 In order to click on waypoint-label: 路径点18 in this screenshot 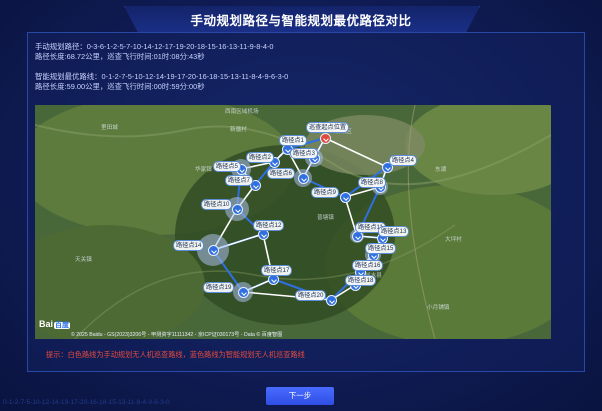, I will do `click(361, 280)`.